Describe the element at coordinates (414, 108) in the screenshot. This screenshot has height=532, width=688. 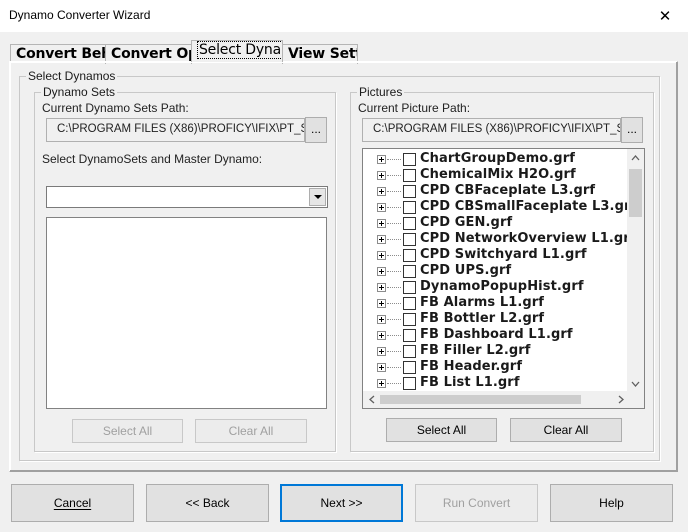
I see `picture-path-label: Current Picture Path:` at that location.